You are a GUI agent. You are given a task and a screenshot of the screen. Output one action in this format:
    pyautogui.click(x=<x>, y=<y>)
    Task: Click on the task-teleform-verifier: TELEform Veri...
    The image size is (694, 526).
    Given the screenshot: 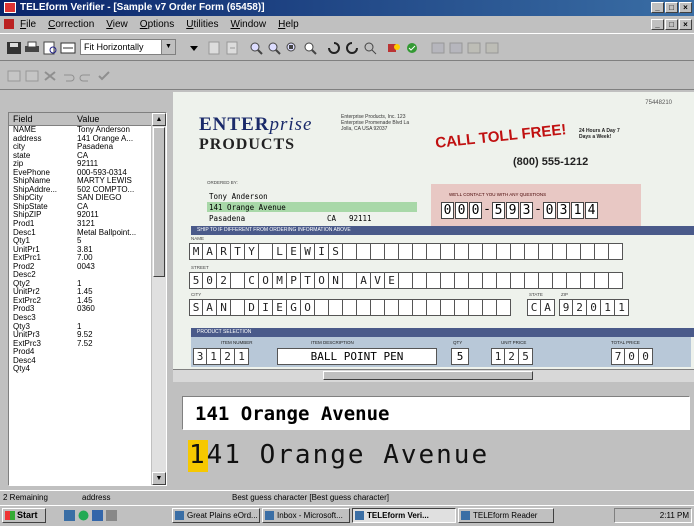 What is the action you would take?
    pyautogui.click(x=404, y=515)
    